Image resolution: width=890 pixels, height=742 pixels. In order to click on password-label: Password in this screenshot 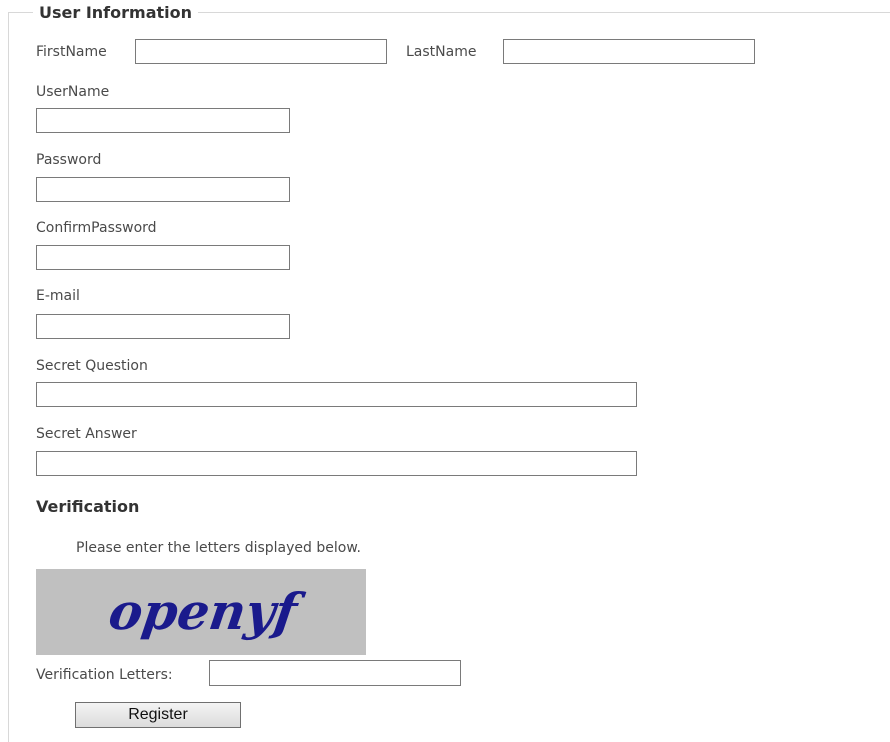, I will do `click(69, 160)`.